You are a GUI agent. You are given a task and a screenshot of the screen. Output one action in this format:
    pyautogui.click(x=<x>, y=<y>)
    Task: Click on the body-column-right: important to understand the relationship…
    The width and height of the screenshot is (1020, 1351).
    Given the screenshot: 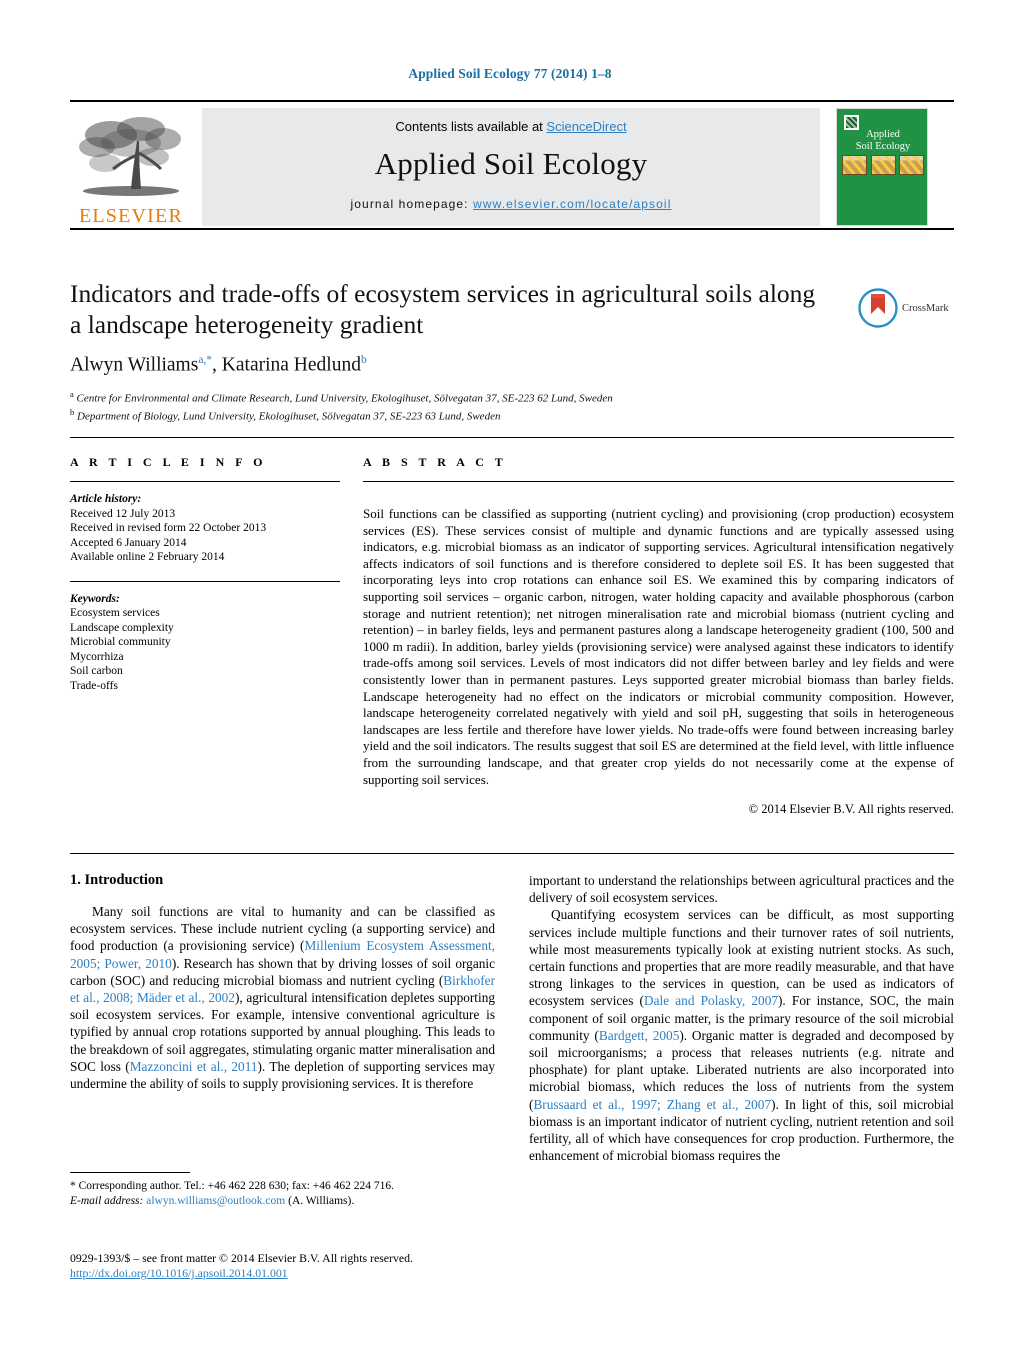 What is the action you would take?
    pyautogui.click(x=741, y=1018)
    